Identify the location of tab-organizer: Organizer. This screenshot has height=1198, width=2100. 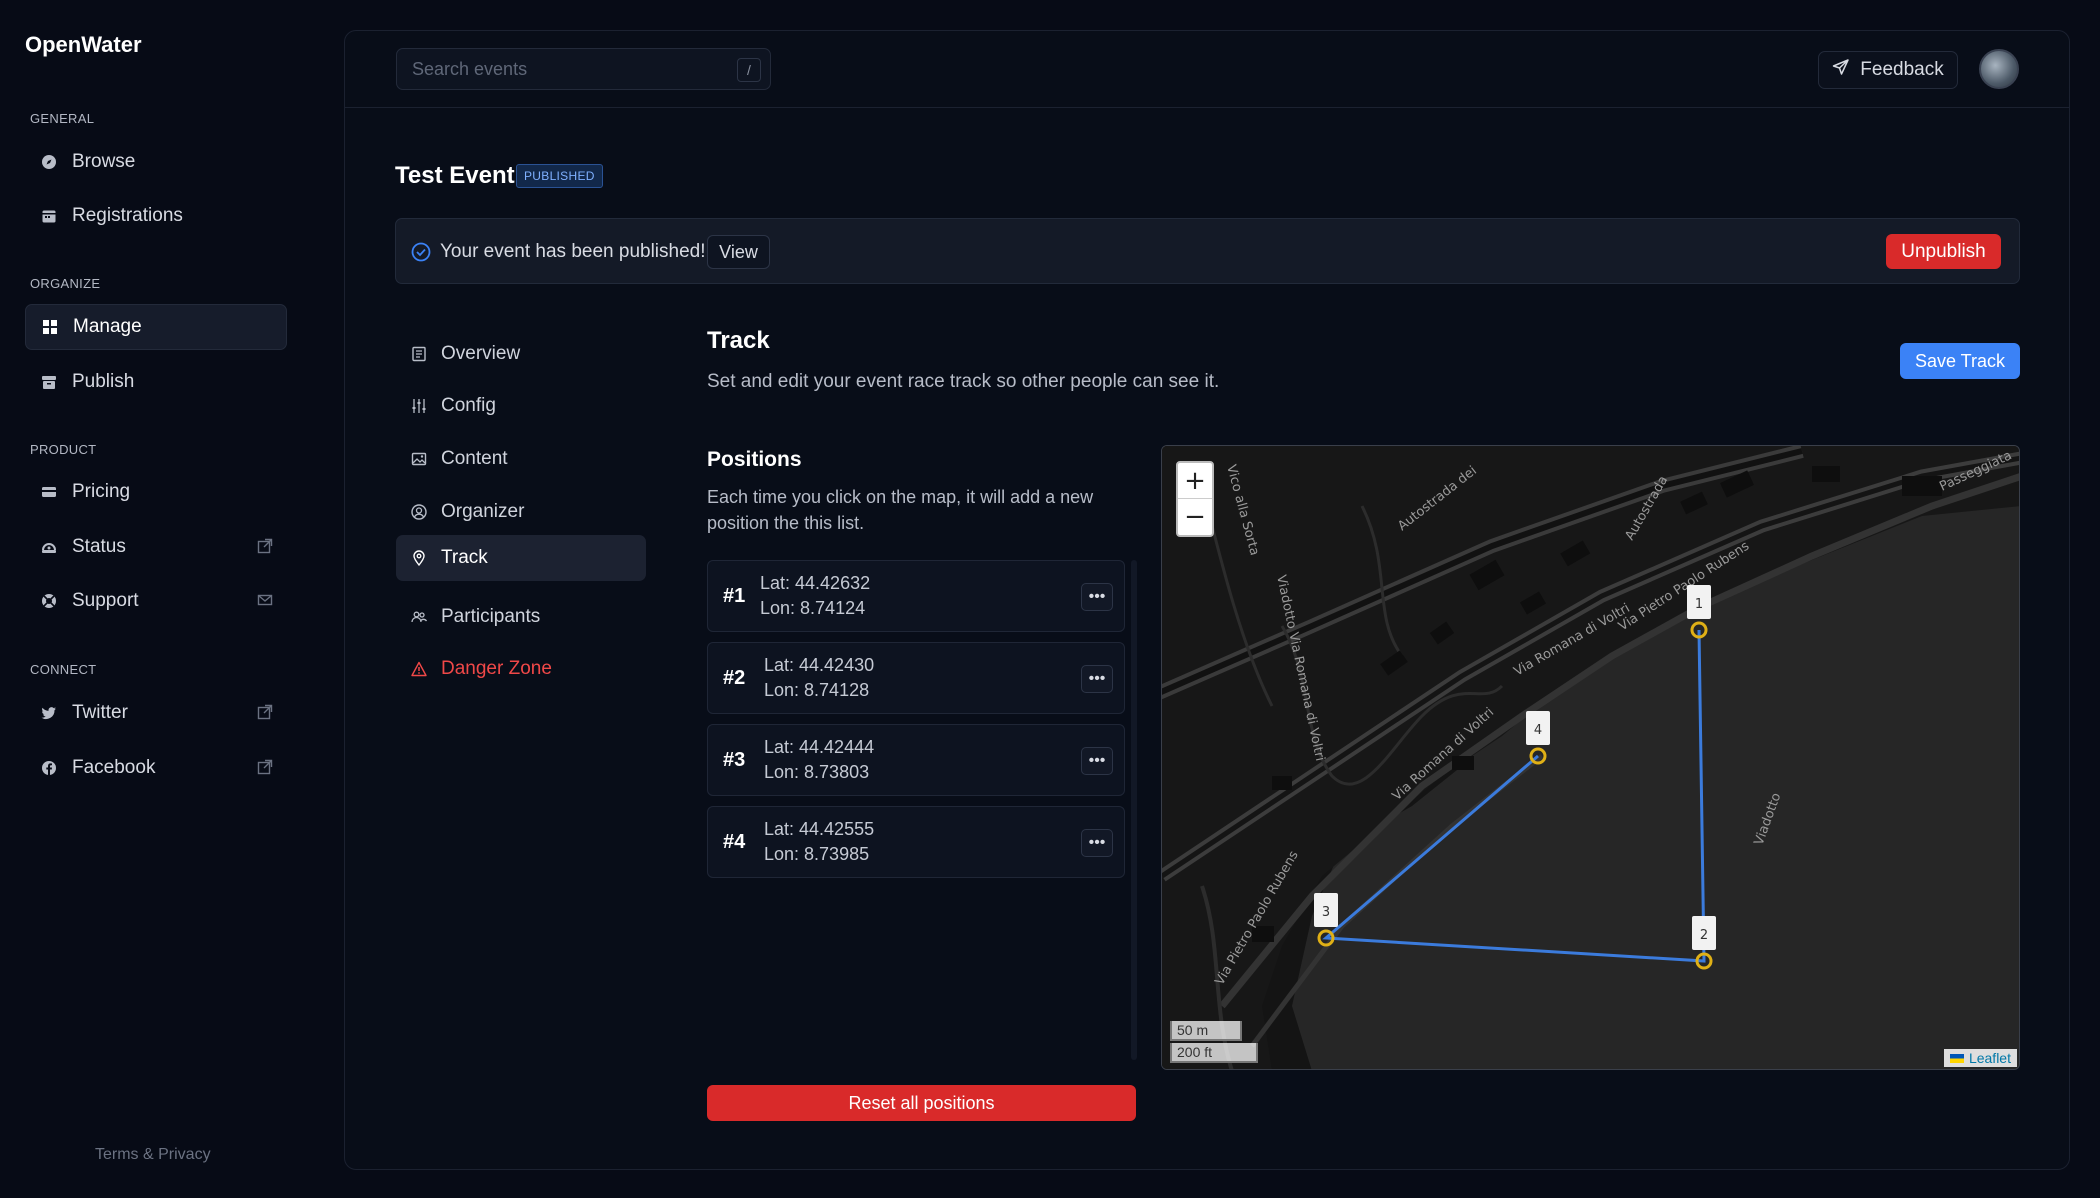
(521, 512).